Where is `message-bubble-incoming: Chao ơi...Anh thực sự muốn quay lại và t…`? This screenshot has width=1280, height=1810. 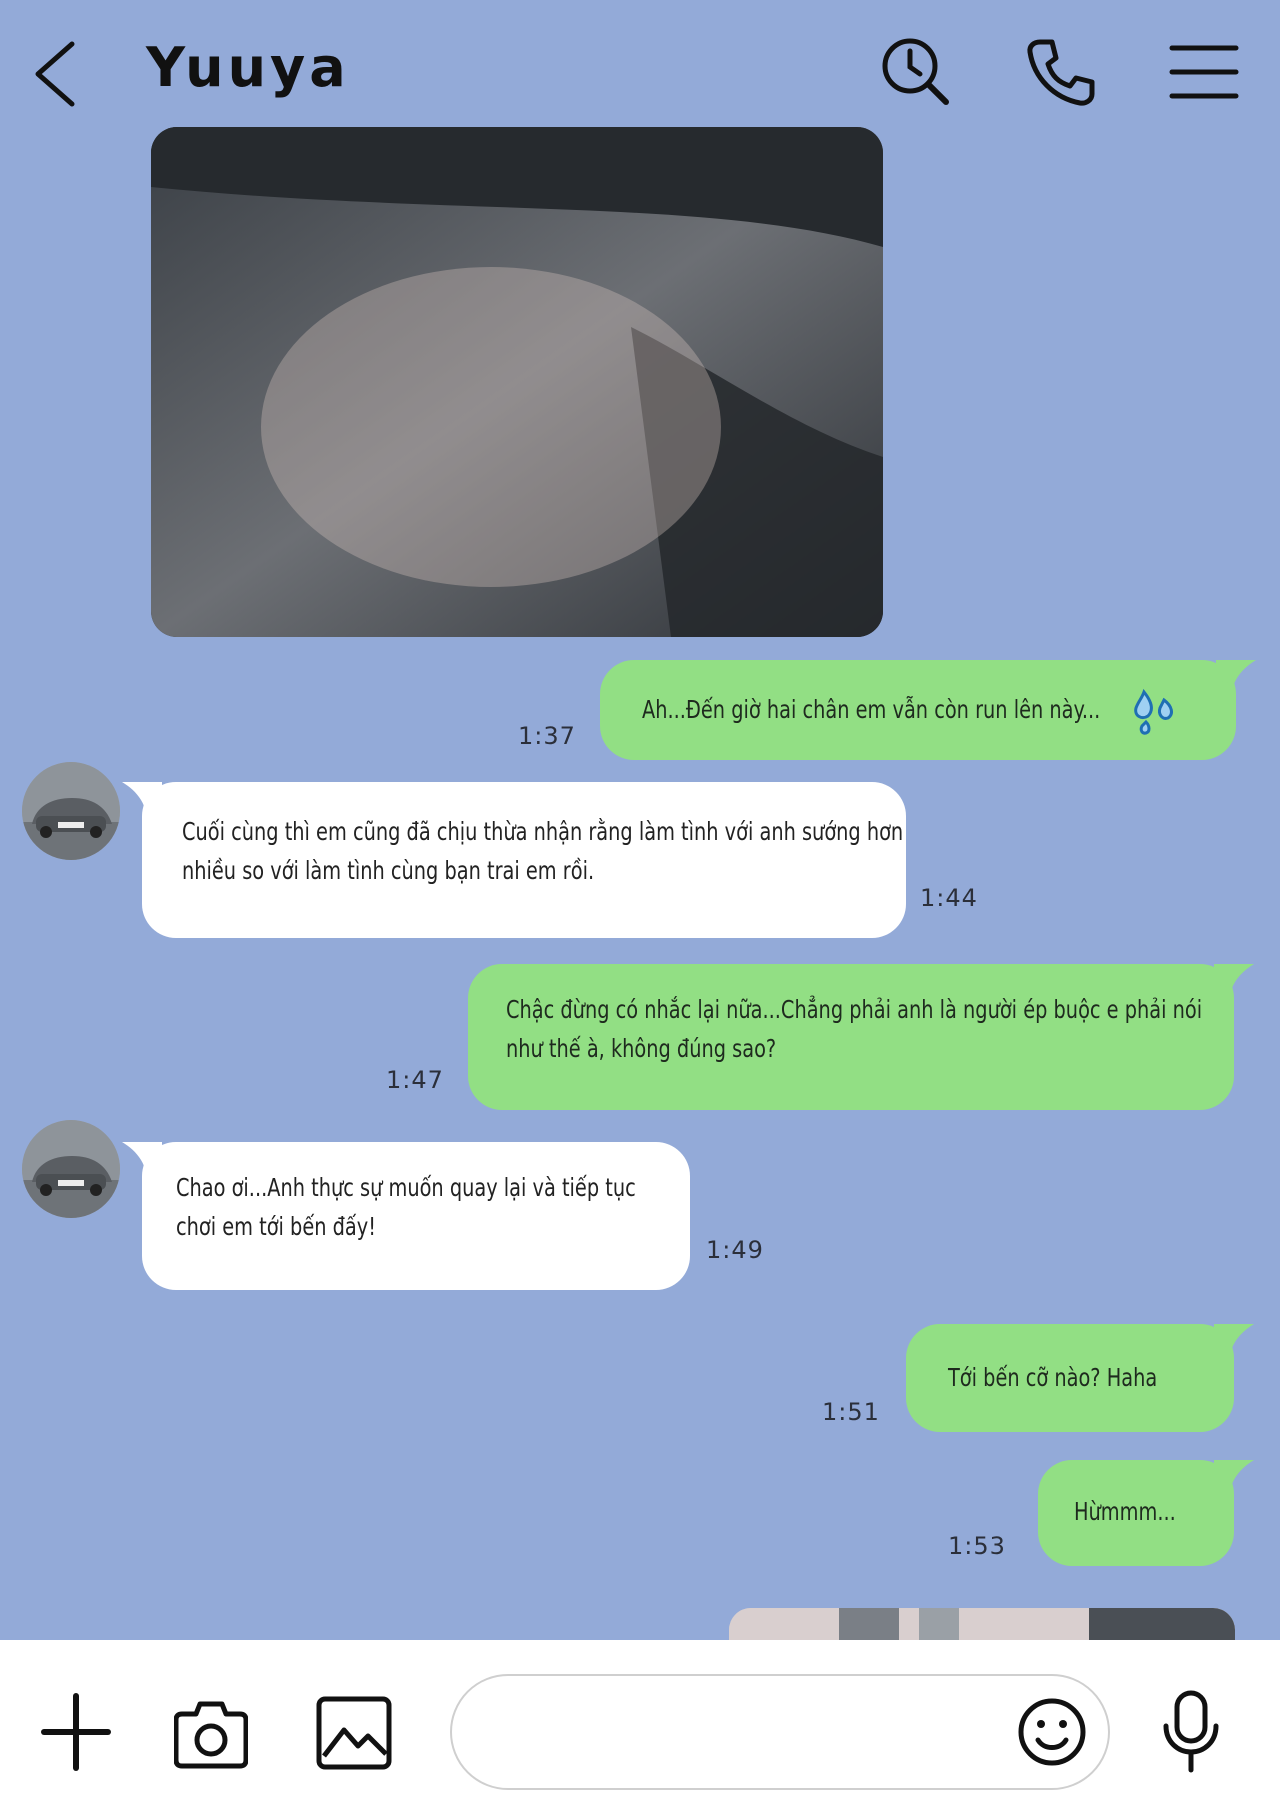
message-bubble-incoming: Chao ơi...Anh thực sự muốn quay lại và t… is located at coordinates (406, 1216).